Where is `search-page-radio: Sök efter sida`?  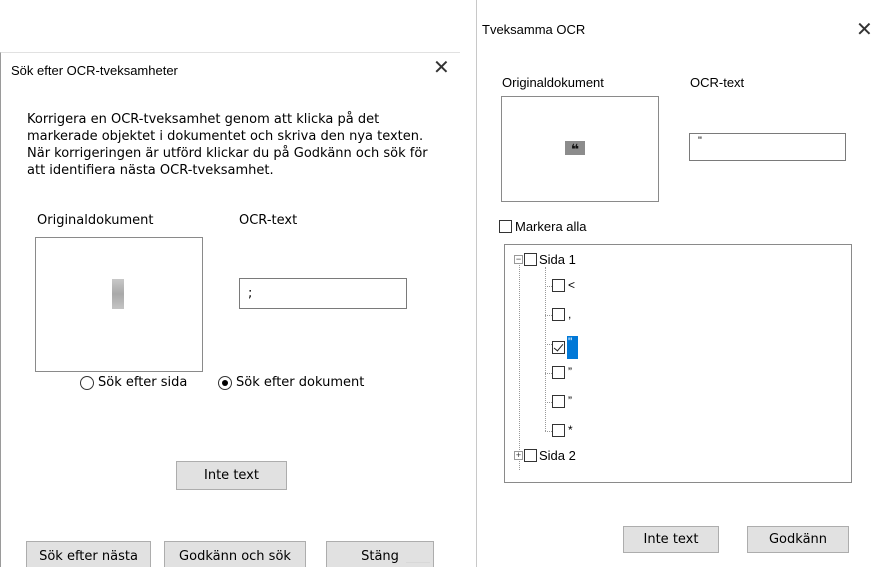 search-page-radio: Sök efter sida is located at coordinates (133, 382).